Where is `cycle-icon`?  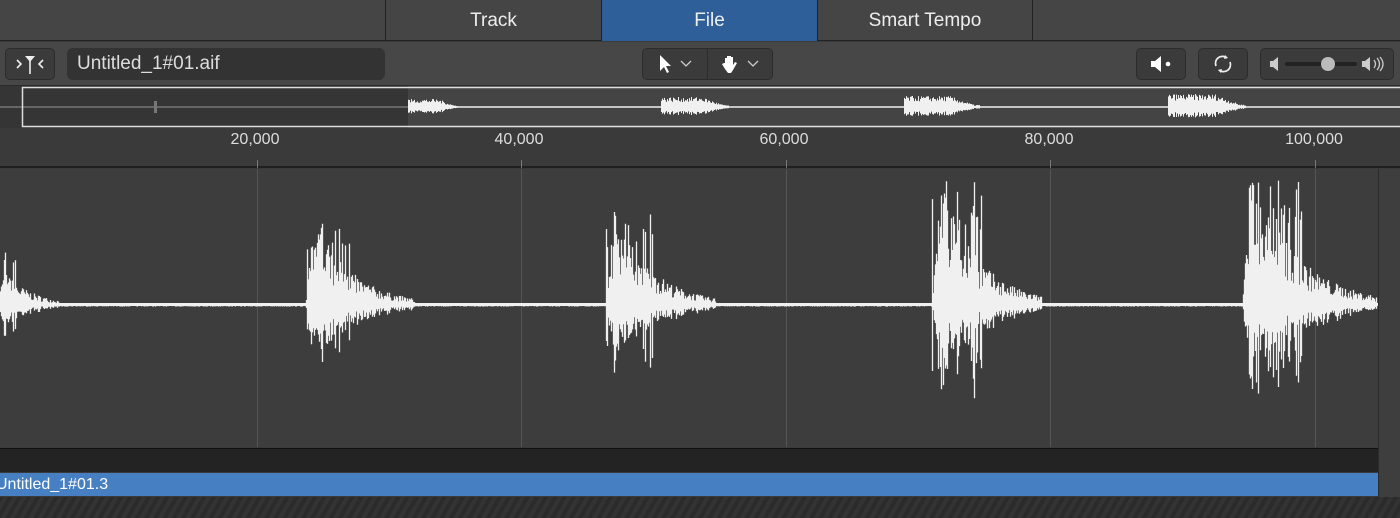 cycle-icon is located at coordinates (1223, 64).